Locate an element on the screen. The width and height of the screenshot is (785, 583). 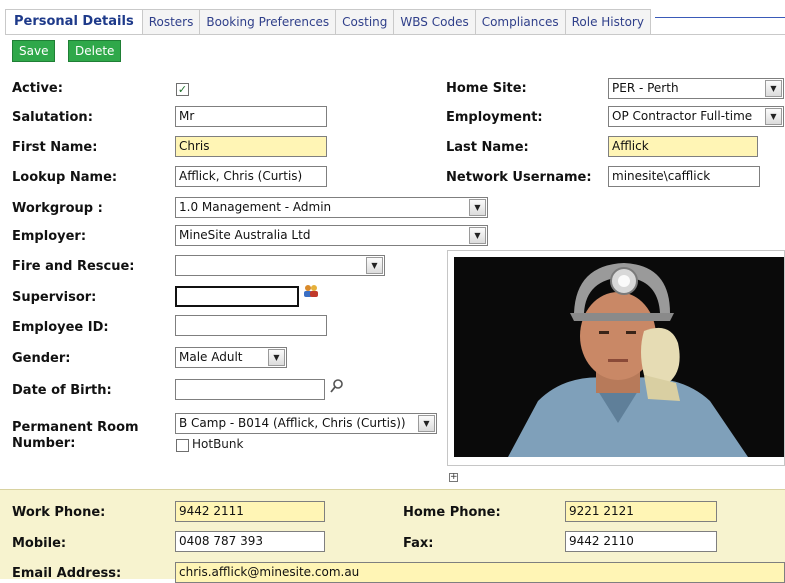
home-site-label: Home Site: is located at coordinates (486, 88).